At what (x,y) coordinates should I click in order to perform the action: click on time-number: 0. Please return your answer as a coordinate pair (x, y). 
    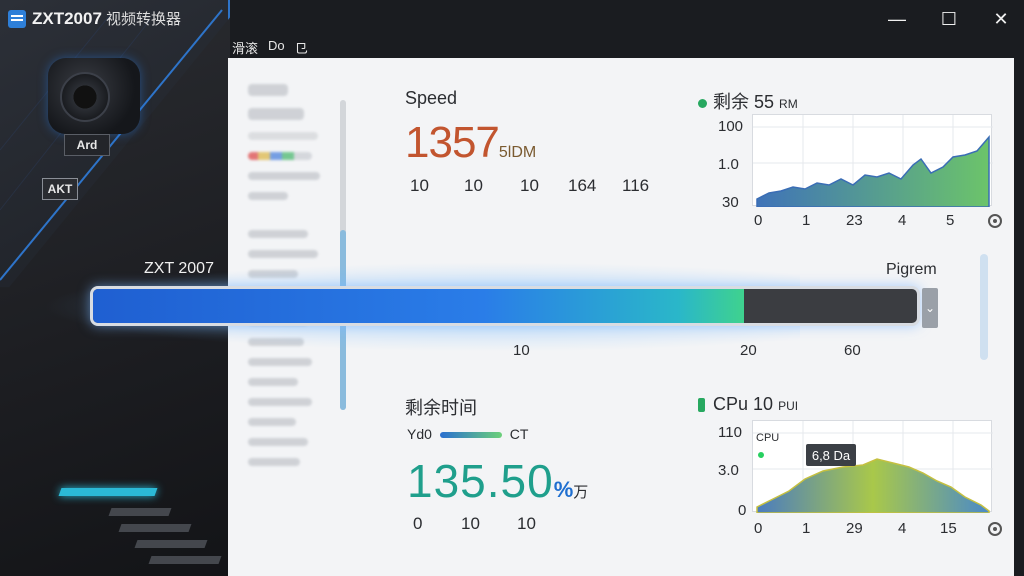
    Looking at the image, I should click on (418, 523).